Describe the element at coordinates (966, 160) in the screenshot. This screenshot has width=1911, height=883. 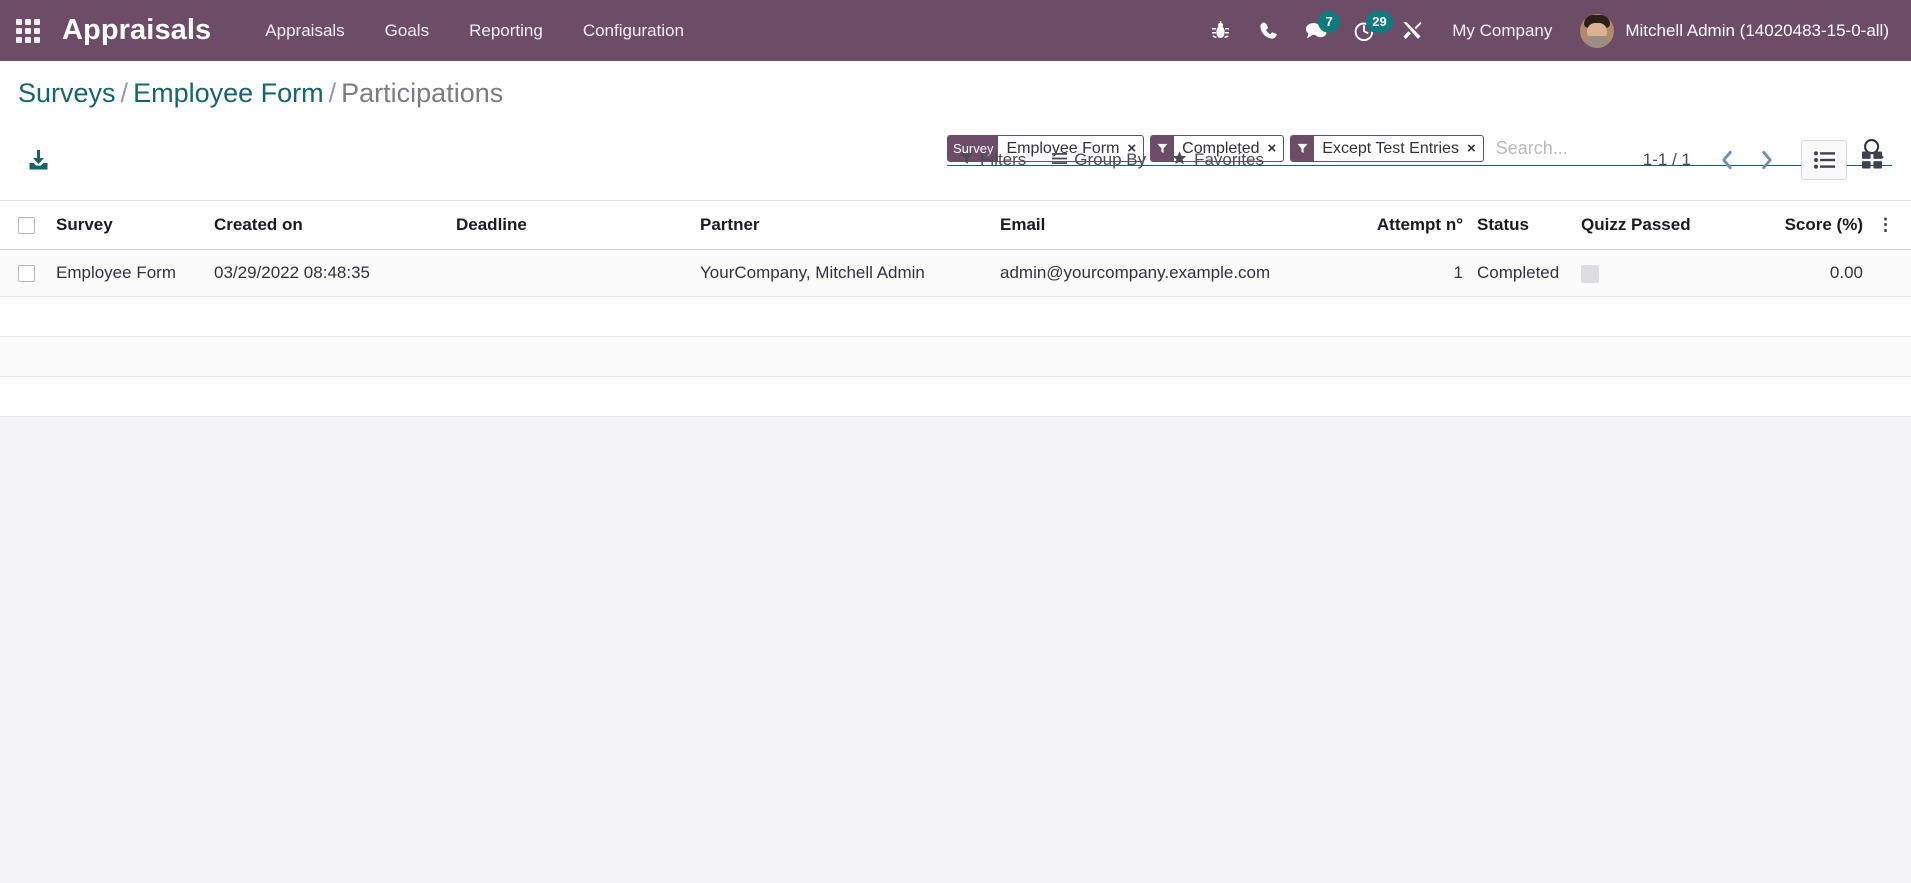
I see `funnel-icon` at that location.